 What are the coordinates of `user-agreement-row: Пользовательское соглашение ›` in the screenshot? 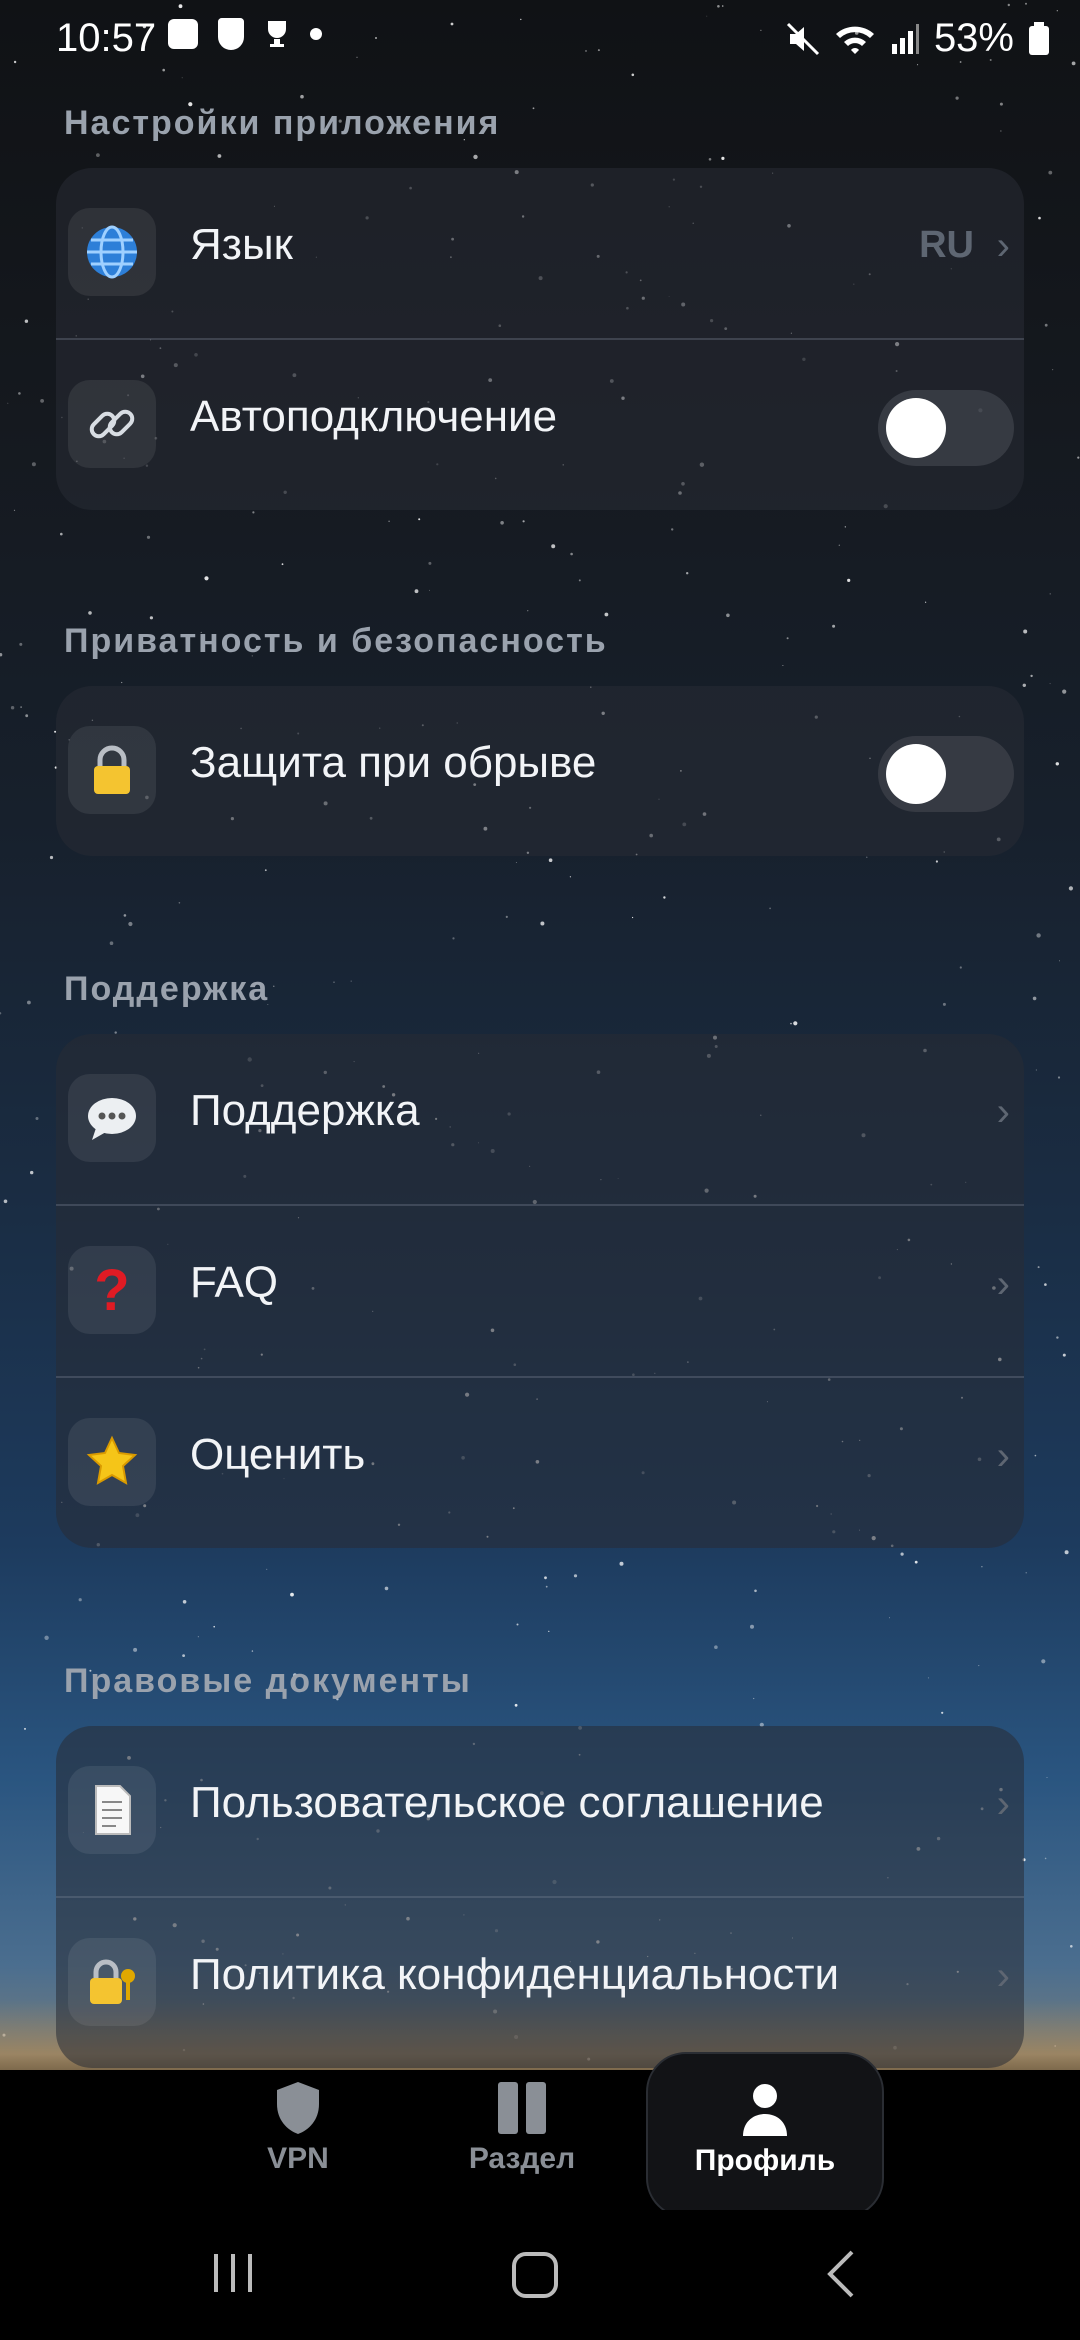 It's located at (540, 1812).